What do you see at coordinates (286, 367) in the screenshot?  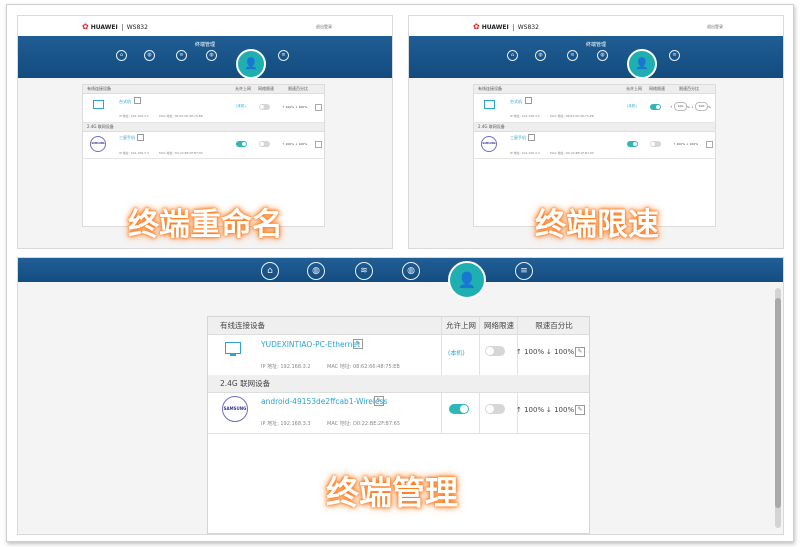 I see `device-ip: IP 地址: 192.168.3.2` at bounding box center [286, 367].